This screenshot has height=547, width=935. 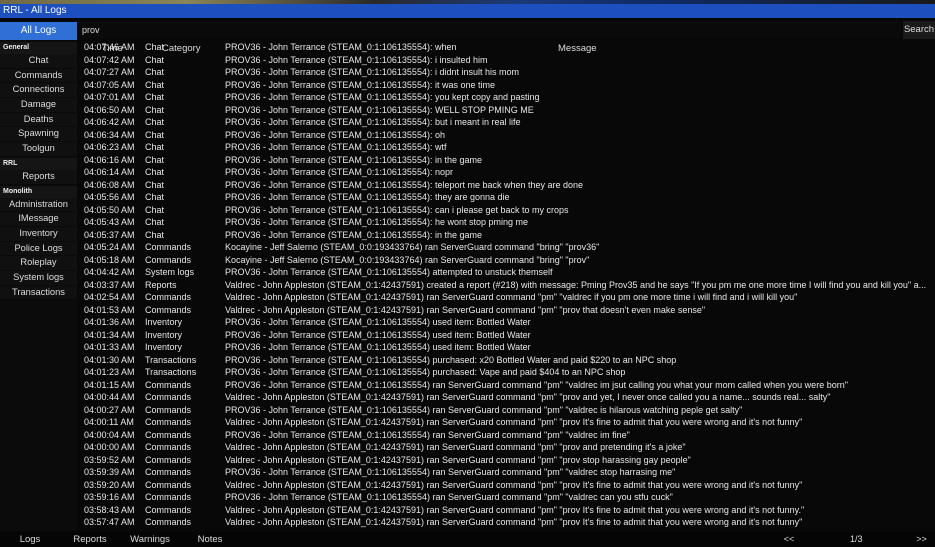 I want to click on bottom-tab-warnings: Warnings, so click(x=150, y=539).